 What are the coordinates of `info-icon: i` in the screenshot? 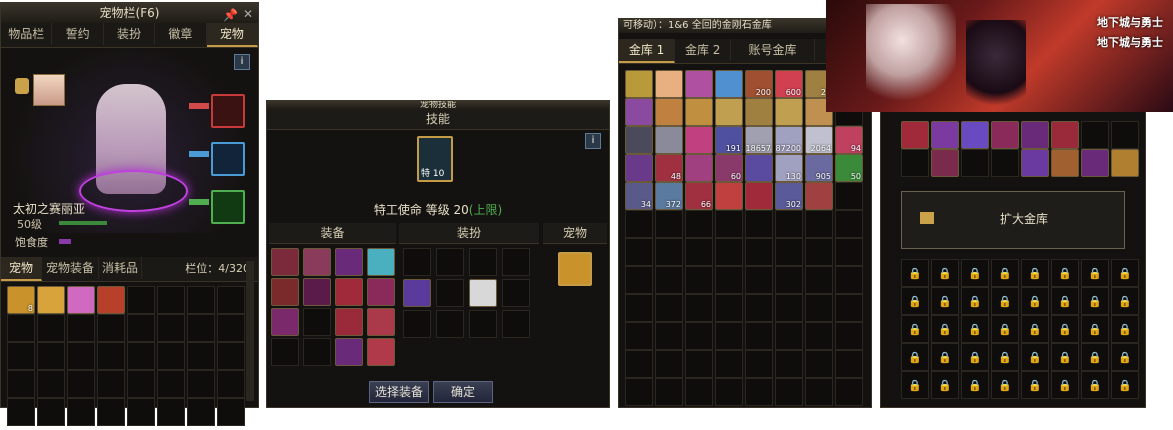 It's located at (242, 62).